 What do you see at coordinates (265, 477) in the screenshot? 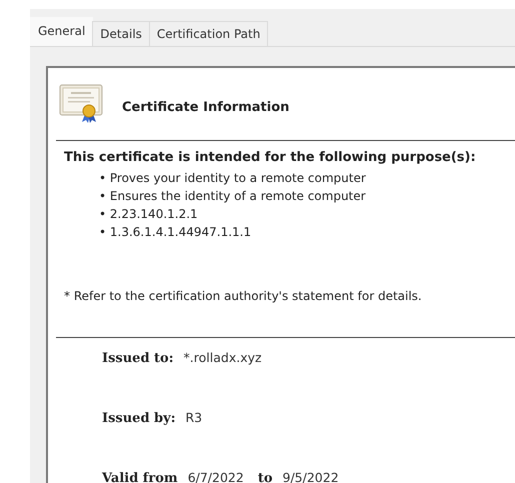
I see `field-label: to` at bounding box center [265, 477].